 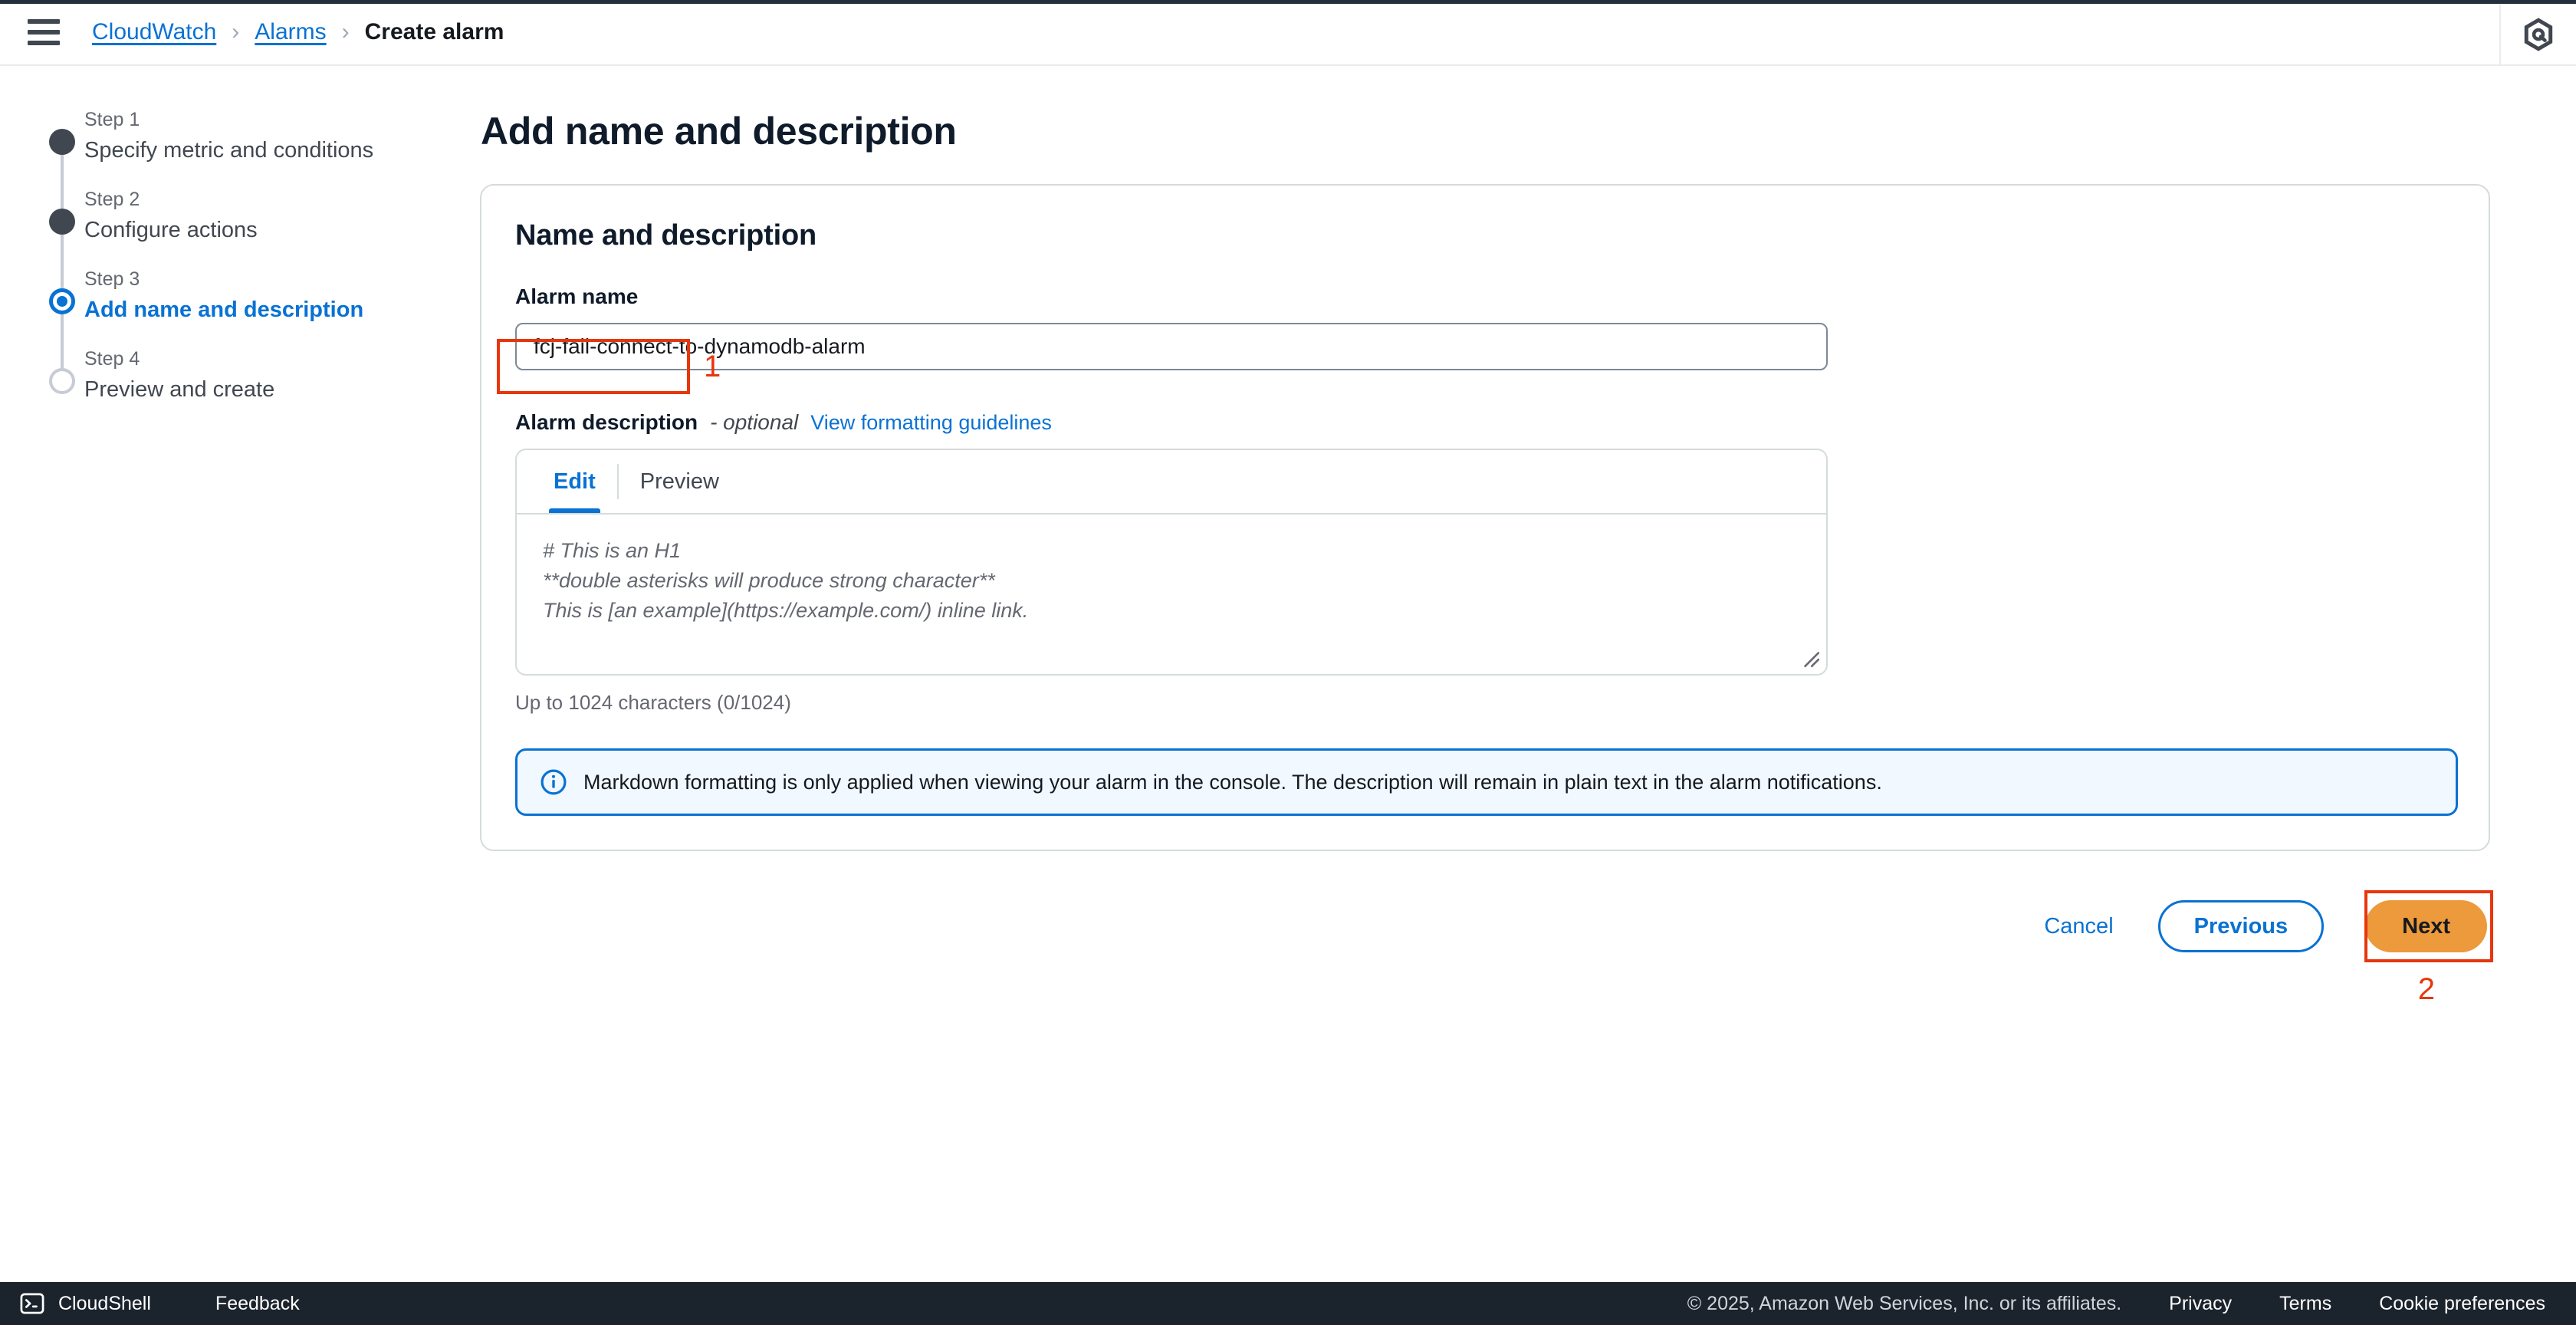 What do you see at coordinates (2201, 1304) in the screenshot?
I see `privacy-link: Privacy` at bounding box center [2201, 1304].